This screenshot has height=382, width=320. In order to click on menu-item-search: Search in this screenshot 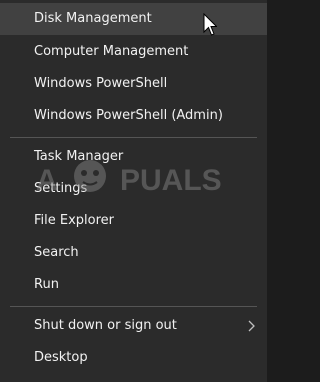, I will do `click(133, 253)`.